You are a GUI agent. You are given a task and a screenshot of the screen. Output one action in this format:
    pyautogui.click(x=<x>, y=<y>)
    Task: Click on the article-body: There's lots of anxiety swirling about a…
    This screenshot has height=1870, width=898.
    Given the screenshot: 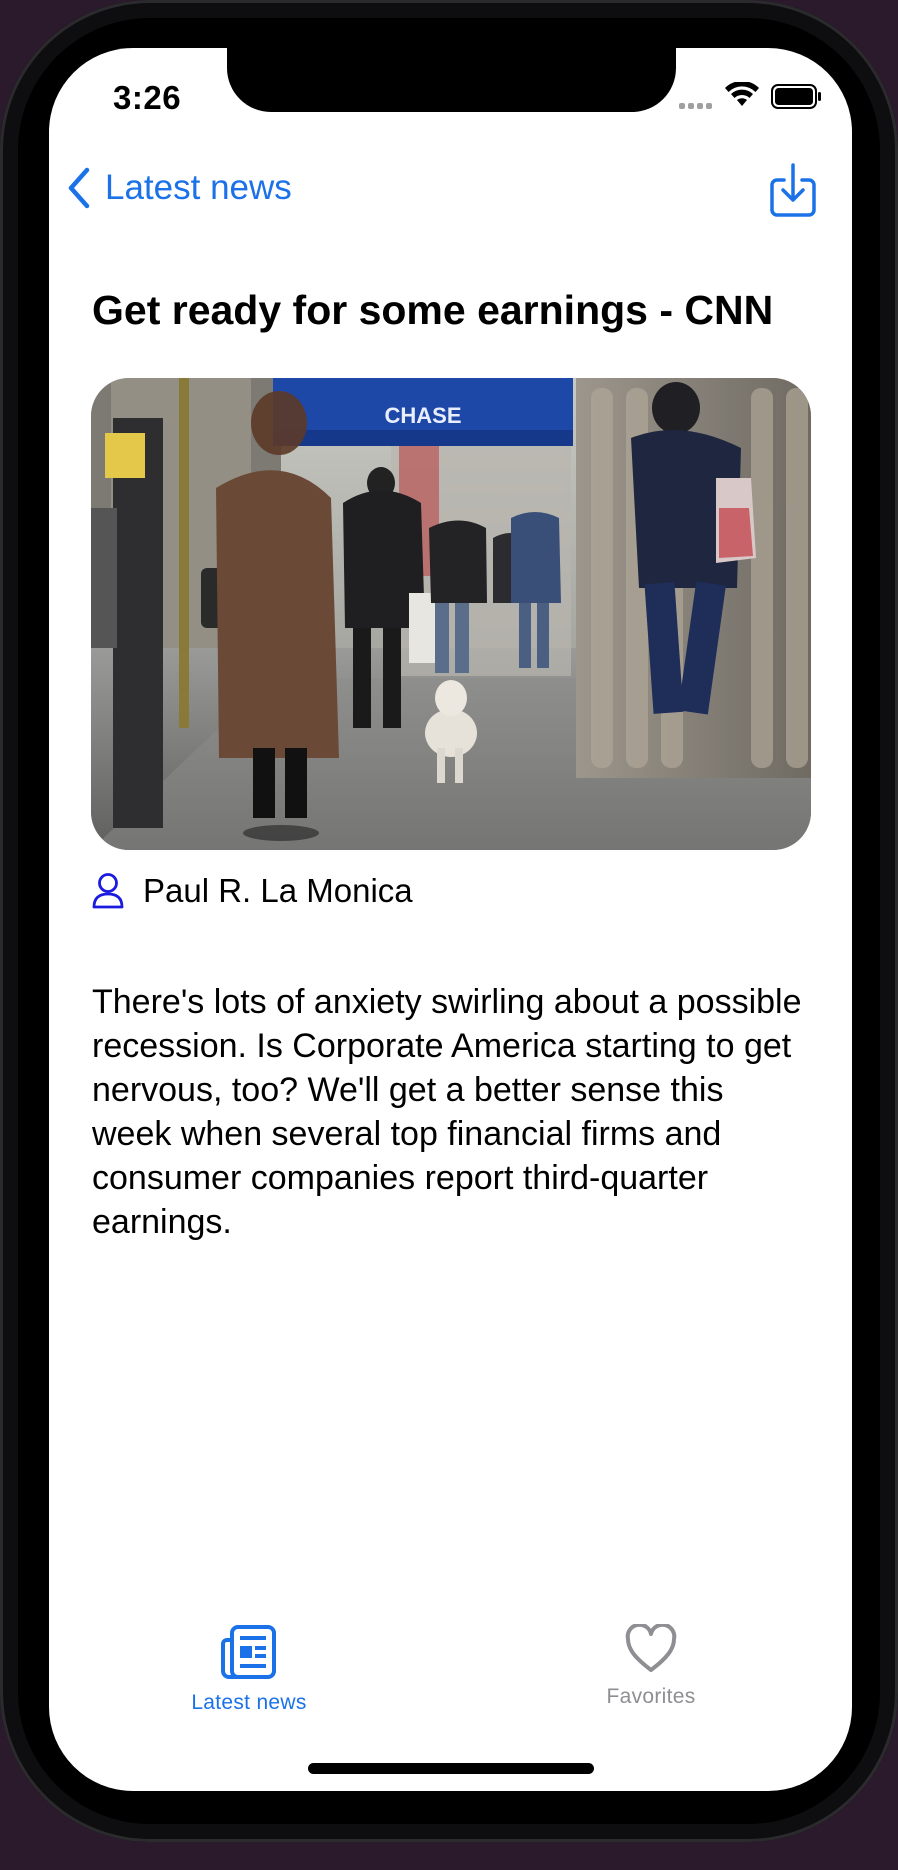 What is the action you would take?
    pyautogui.click(x=447, y=1112)
    